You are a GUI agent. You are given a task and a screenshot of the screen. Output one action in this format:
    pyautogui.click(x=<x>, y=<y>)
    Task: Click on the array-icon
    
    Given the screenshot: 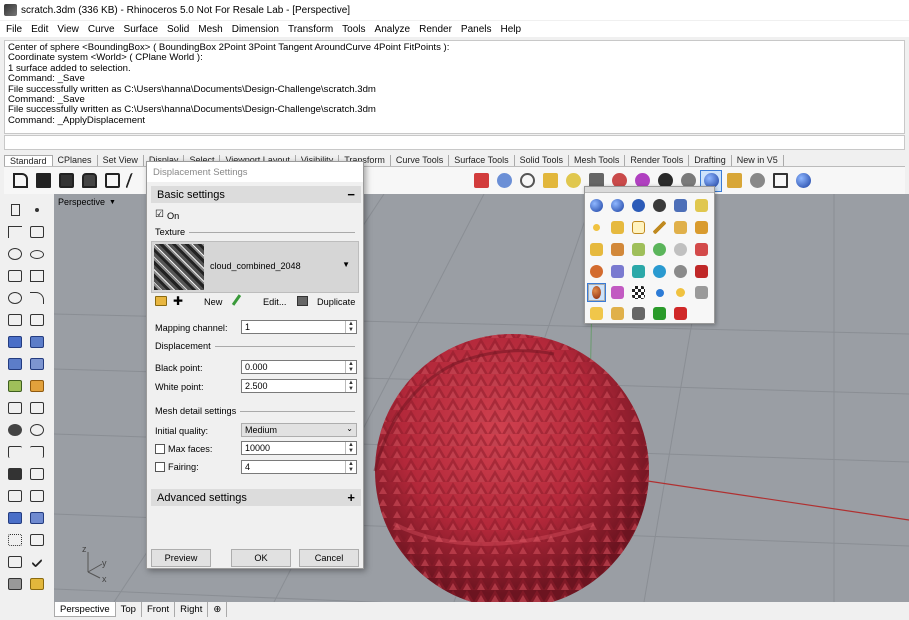 What is the action you would take?
    pyautogui.click(x=15, y=540)
    